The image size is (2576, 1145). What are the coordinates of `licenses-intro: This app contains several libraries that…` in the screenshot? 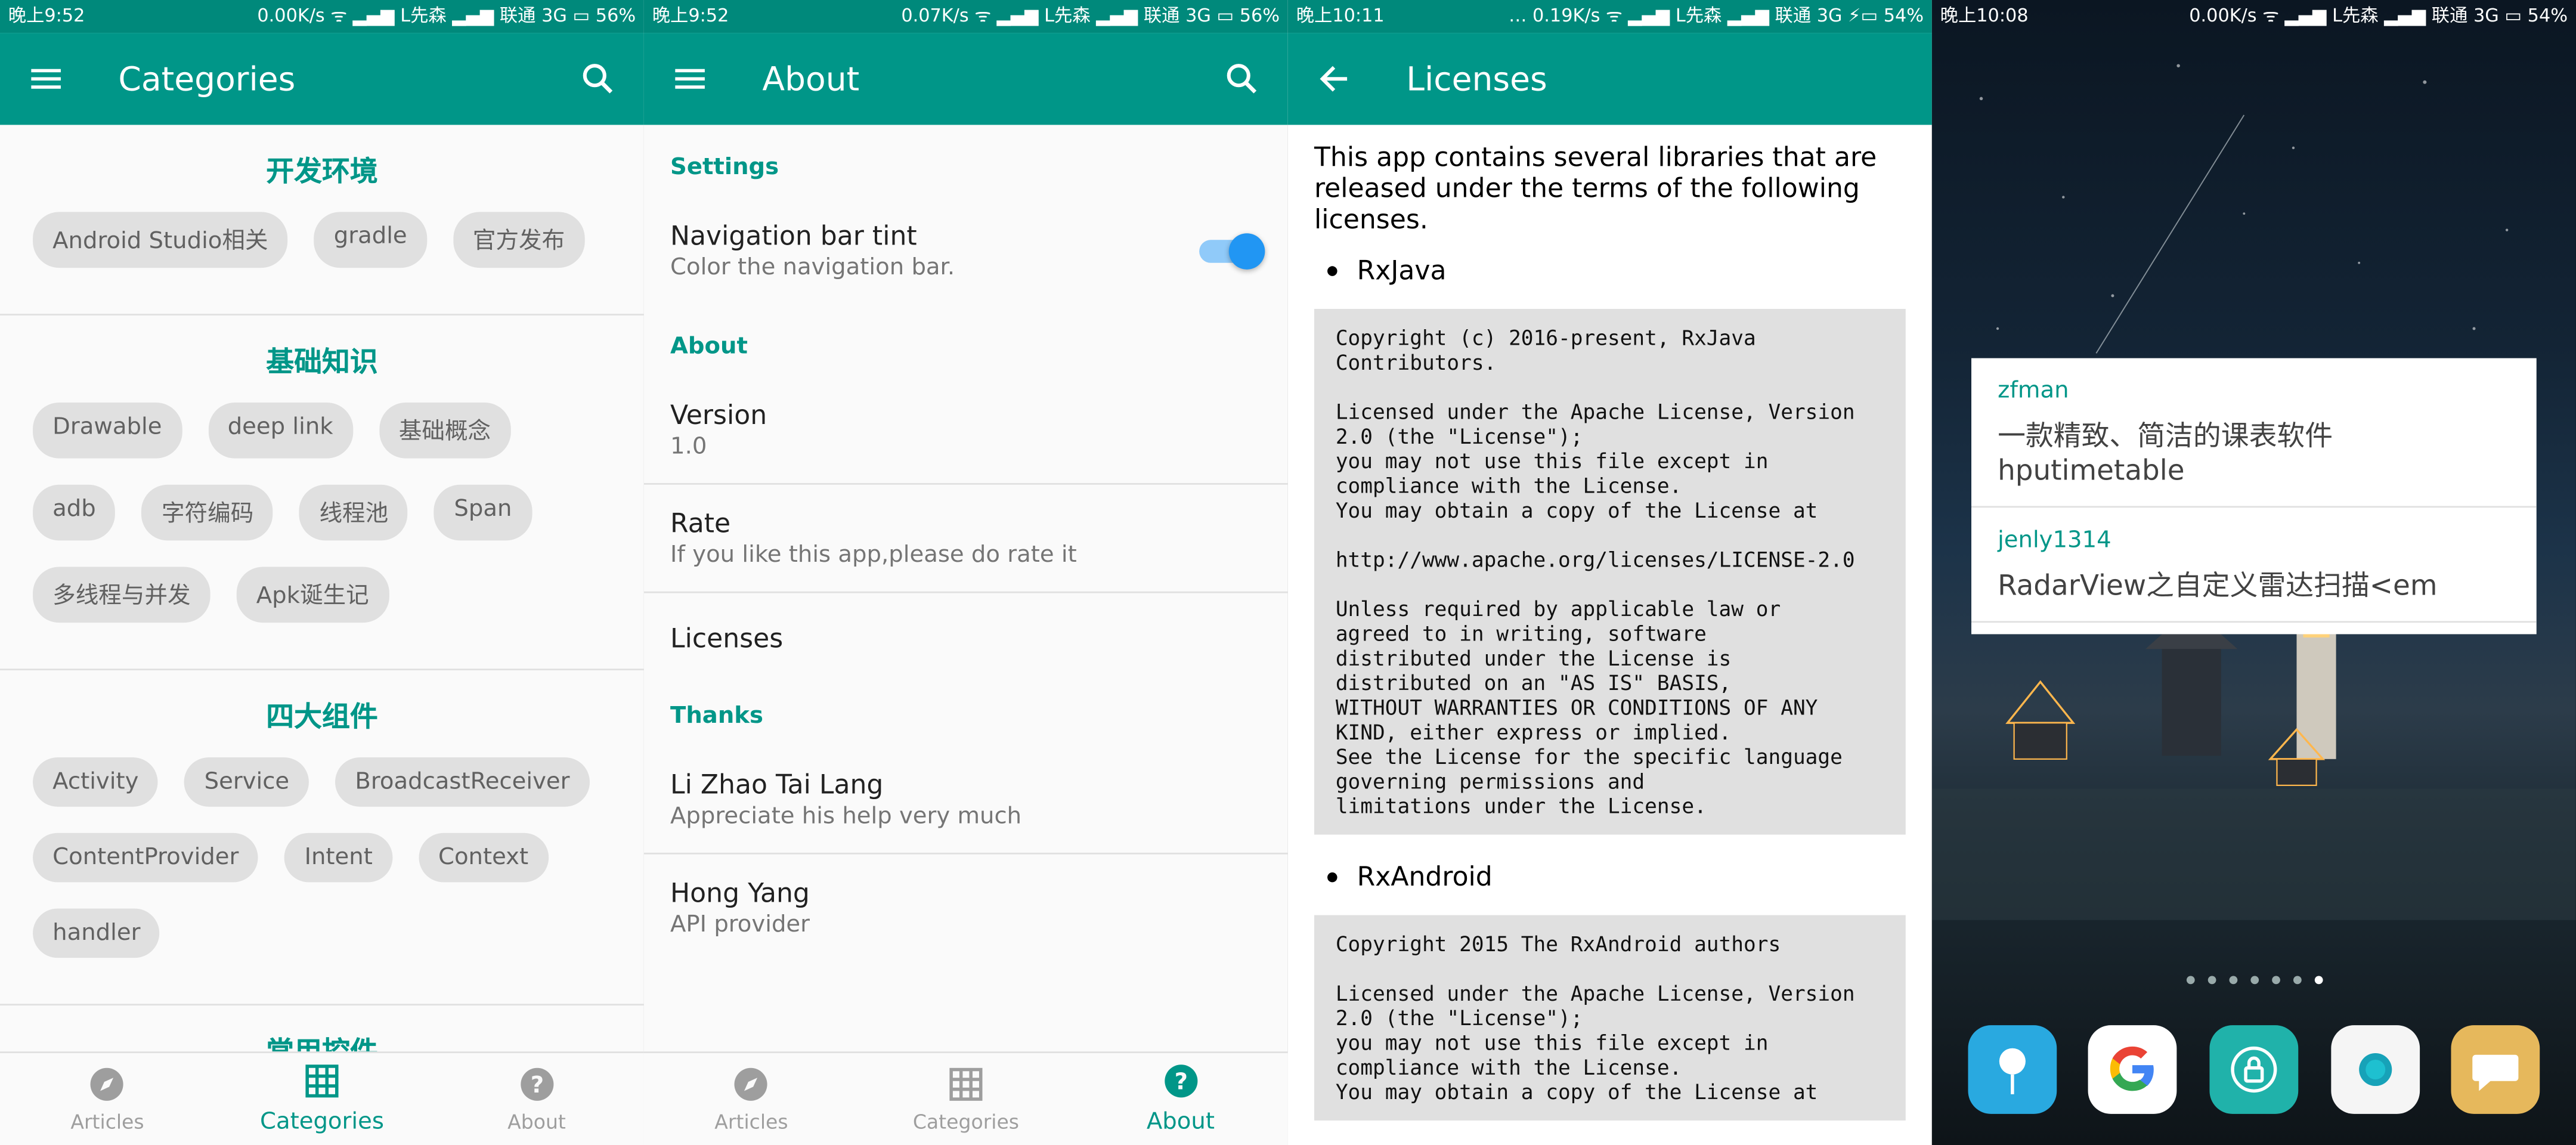 It's located at (1595, 188).